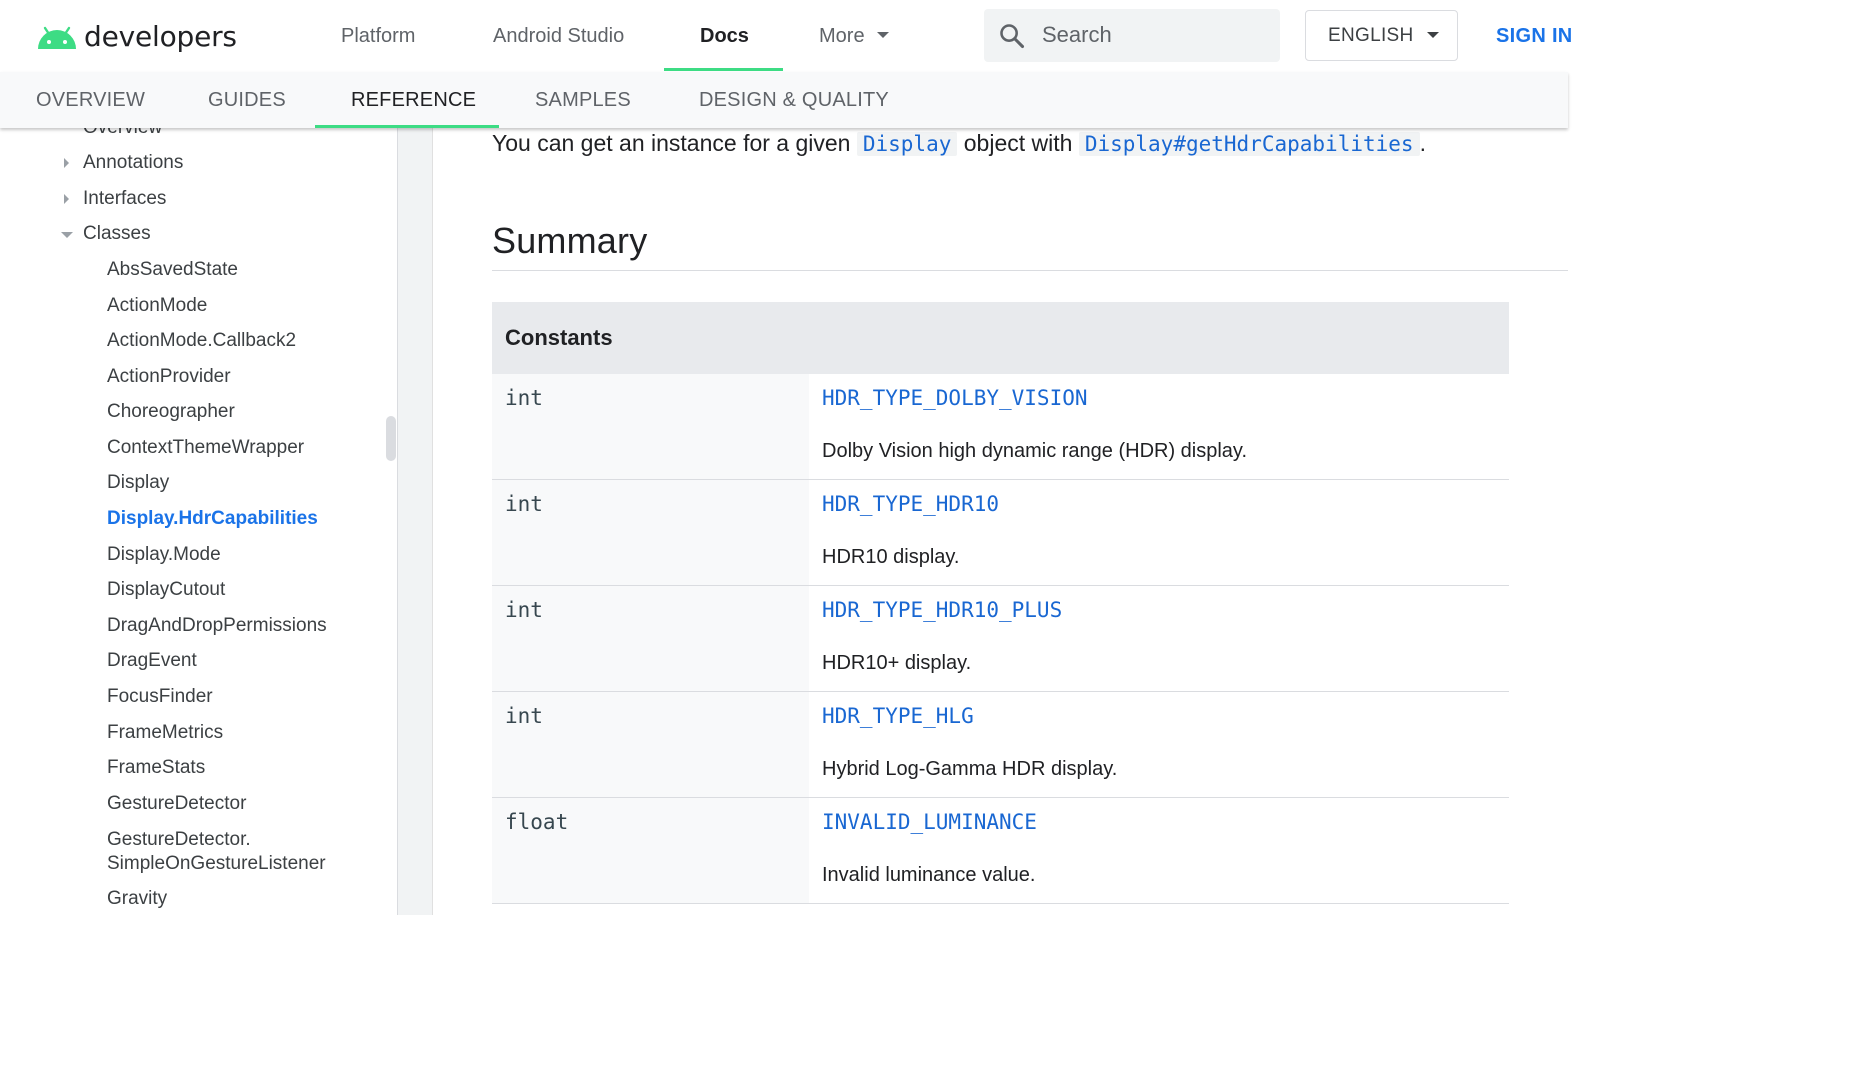 This screenshot has height=1080, width=1850. What do you see at coordinates (212, 519) in the screenshot?
I see `sidebar-class-item-selected: Display.HdrCapabilities` at bounding box center [212, 519].